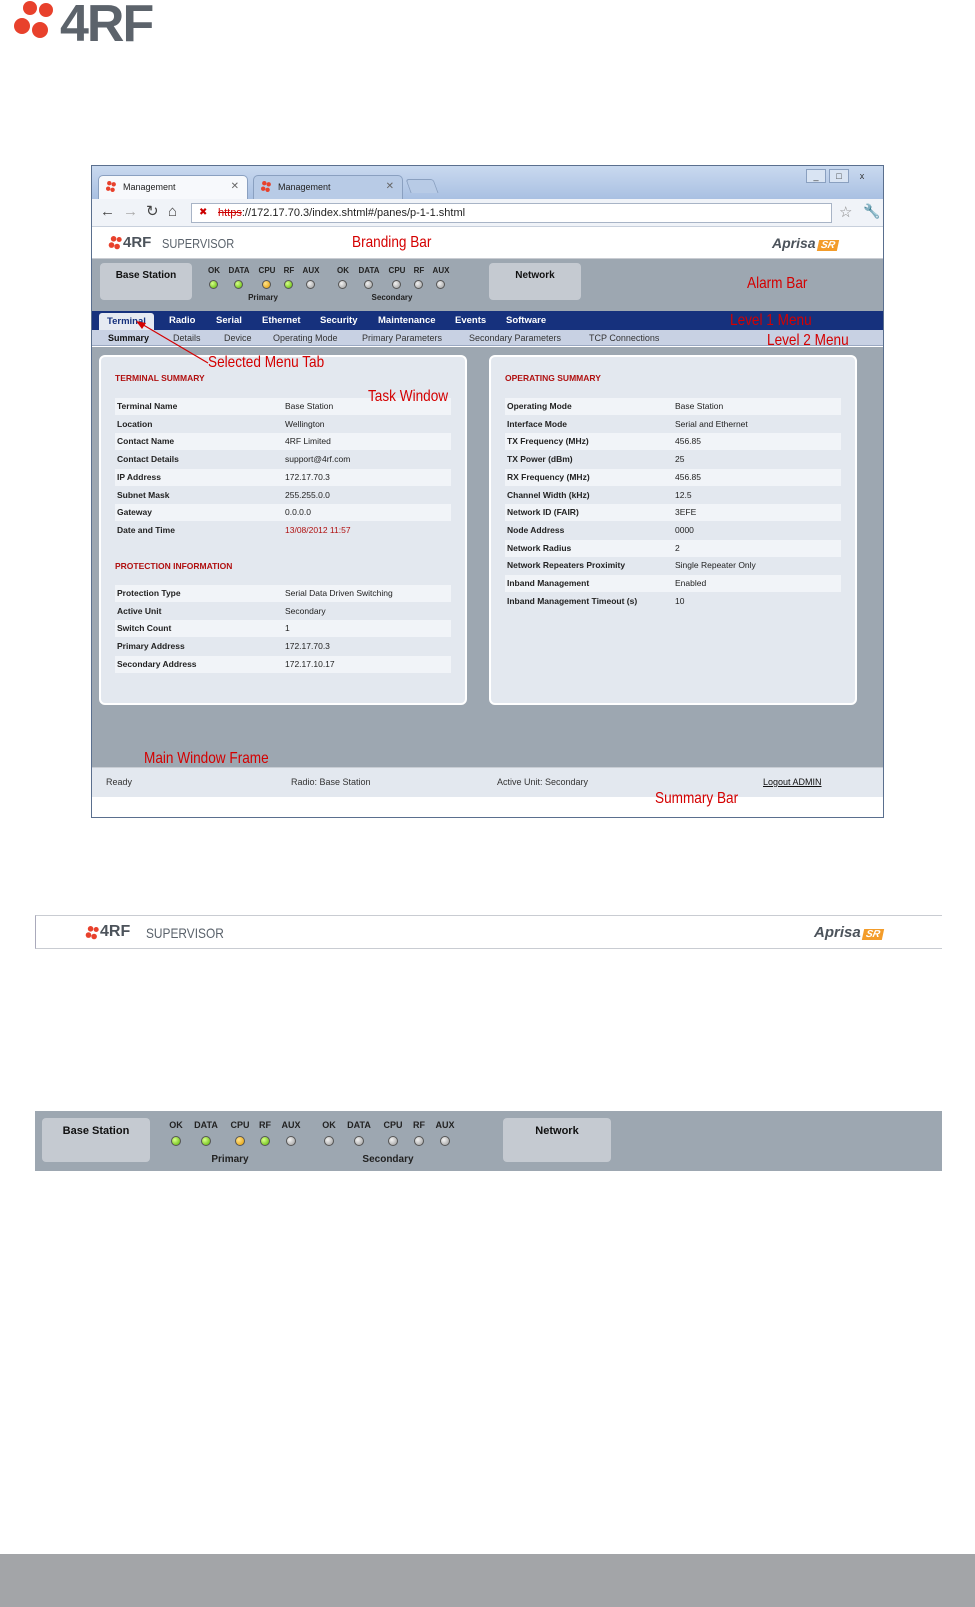 The height and width of the screenshot is (1607, 975). Describe the element at coordinates (407, 320) in the screenshot. I see `menu-tab-maintenance: Maintenance` at that location.